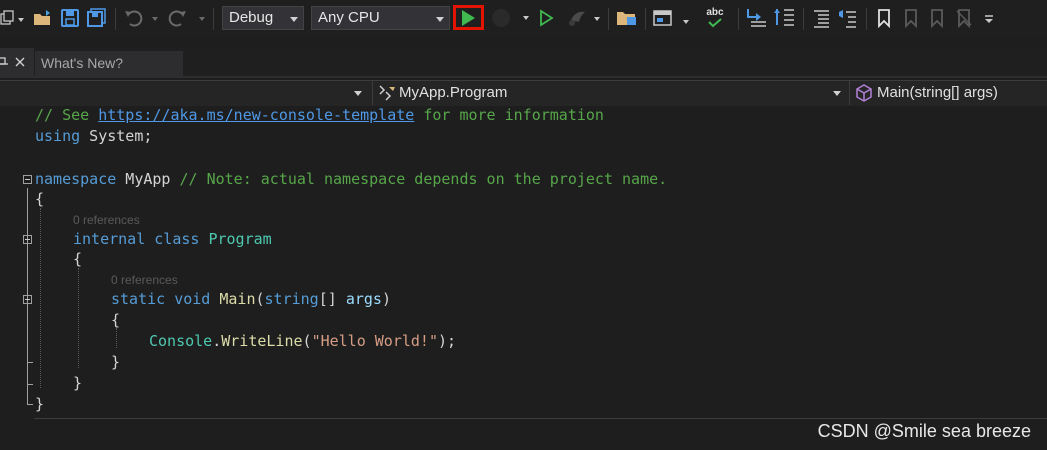  I want to click on pinned-tab, so click(17, 62).